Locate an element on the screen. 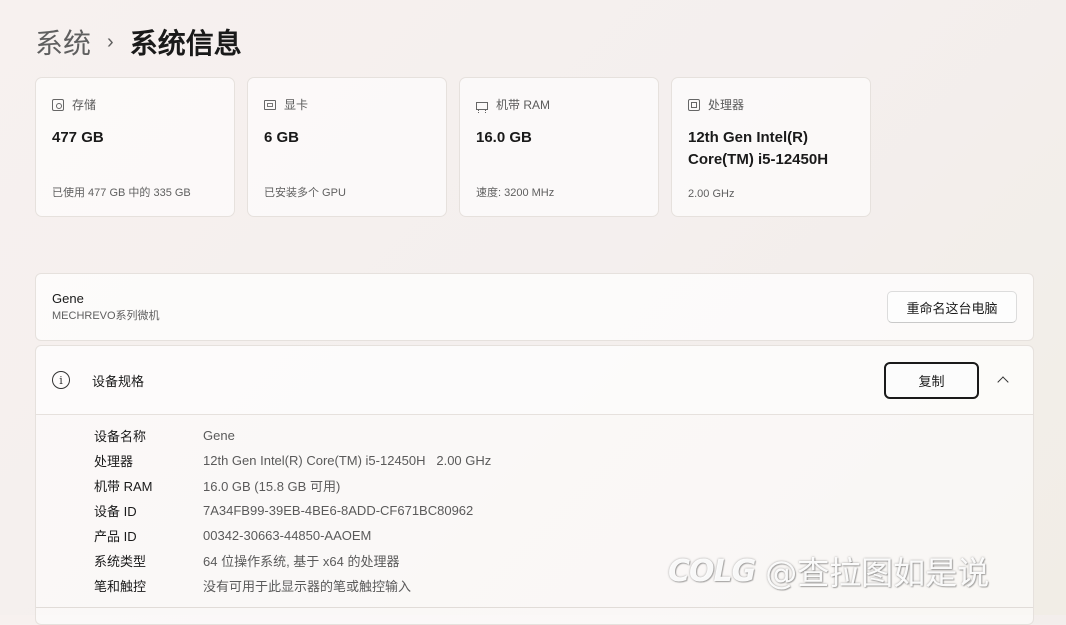 This screenshot has width=1066, height=625. card-title: 处理器 is located at coordinates (726, 105).